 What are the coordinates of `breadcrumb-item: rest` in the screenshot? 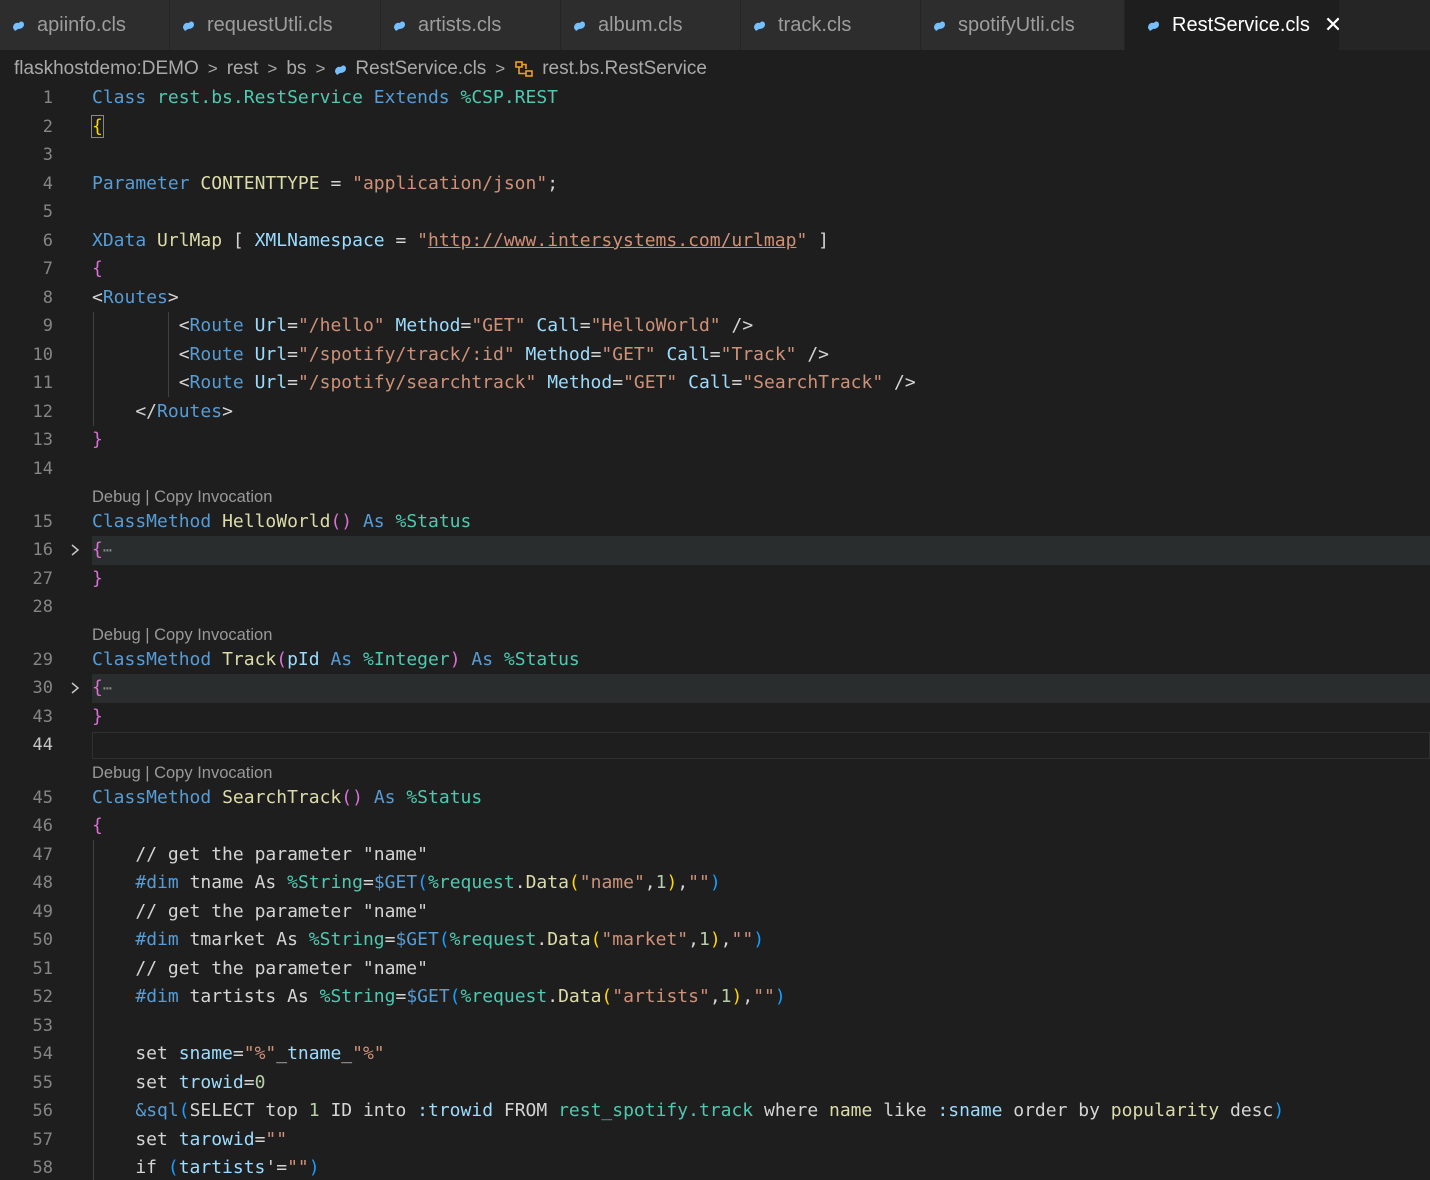 It's located at (243, 69).